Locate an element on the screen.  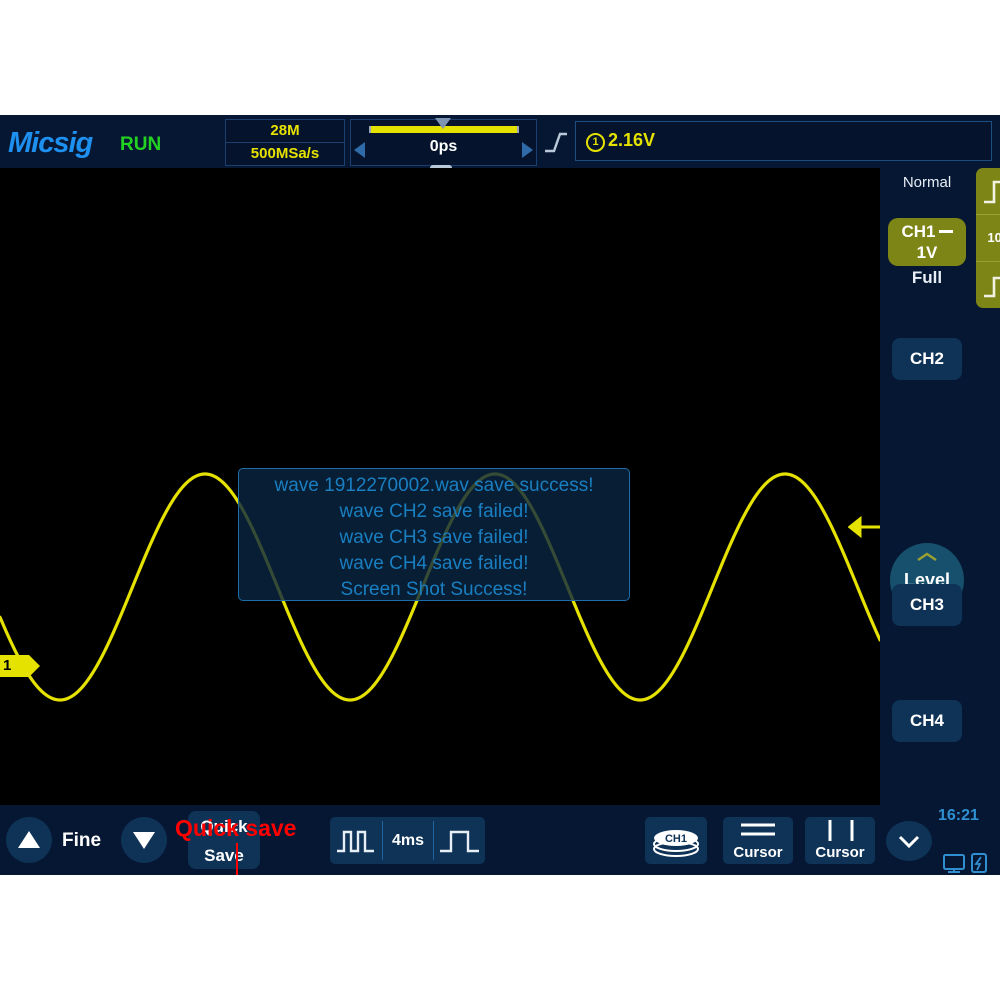
position-pointer-icon is located at coordinates (443, 123).